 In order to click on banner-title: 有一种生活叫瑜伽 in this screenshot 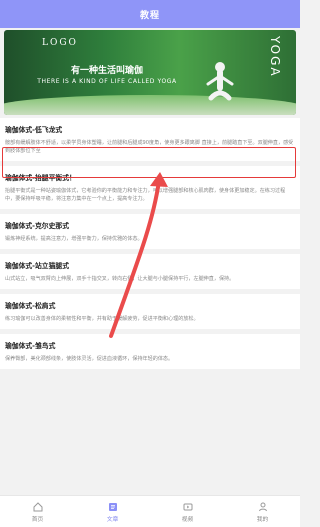, I will do `click(106, 71)`.